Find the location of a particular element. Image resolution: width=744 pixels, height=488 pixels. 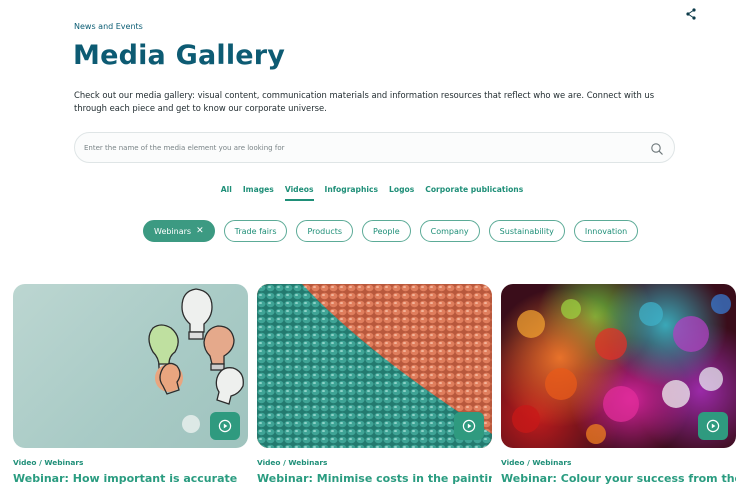

search-icon is located at coordinates (657, 148).